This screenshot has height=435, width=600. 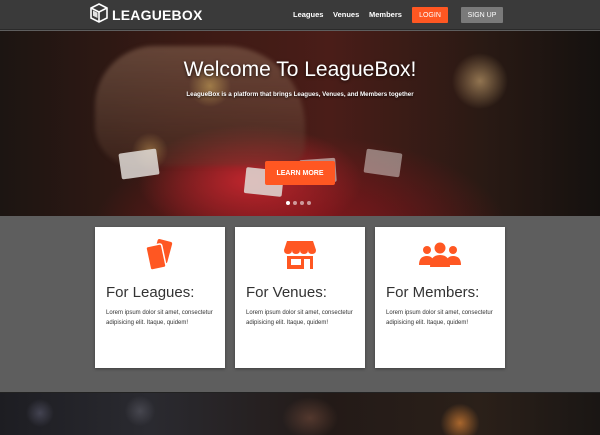 What do you see at coordinates (308, 14) in the screenshot?
I see `nav-link-leagues: Leagues` at bounding box center [308, 14].